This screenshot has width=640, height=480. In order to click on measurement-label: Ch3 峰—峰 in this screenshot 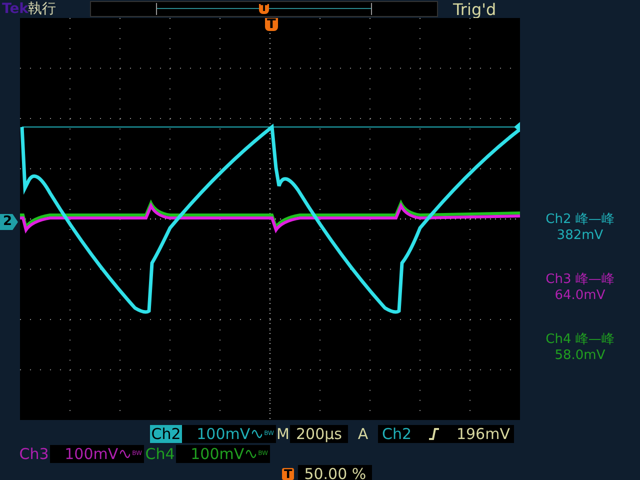, I will do `click(580, 280)`.